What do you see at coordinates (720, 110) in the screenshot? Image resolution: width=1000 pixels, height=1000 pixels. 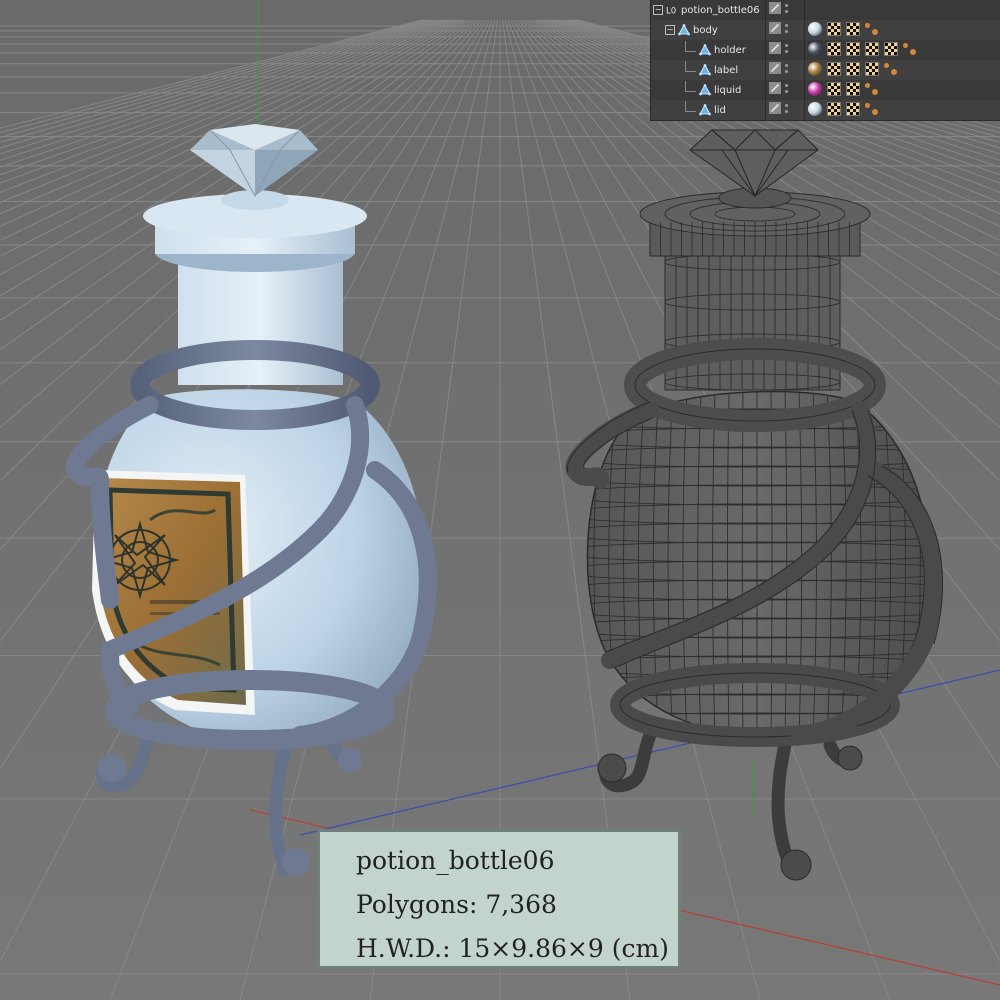 I see `object-name-label: lid` at bounding box center [720, 110].